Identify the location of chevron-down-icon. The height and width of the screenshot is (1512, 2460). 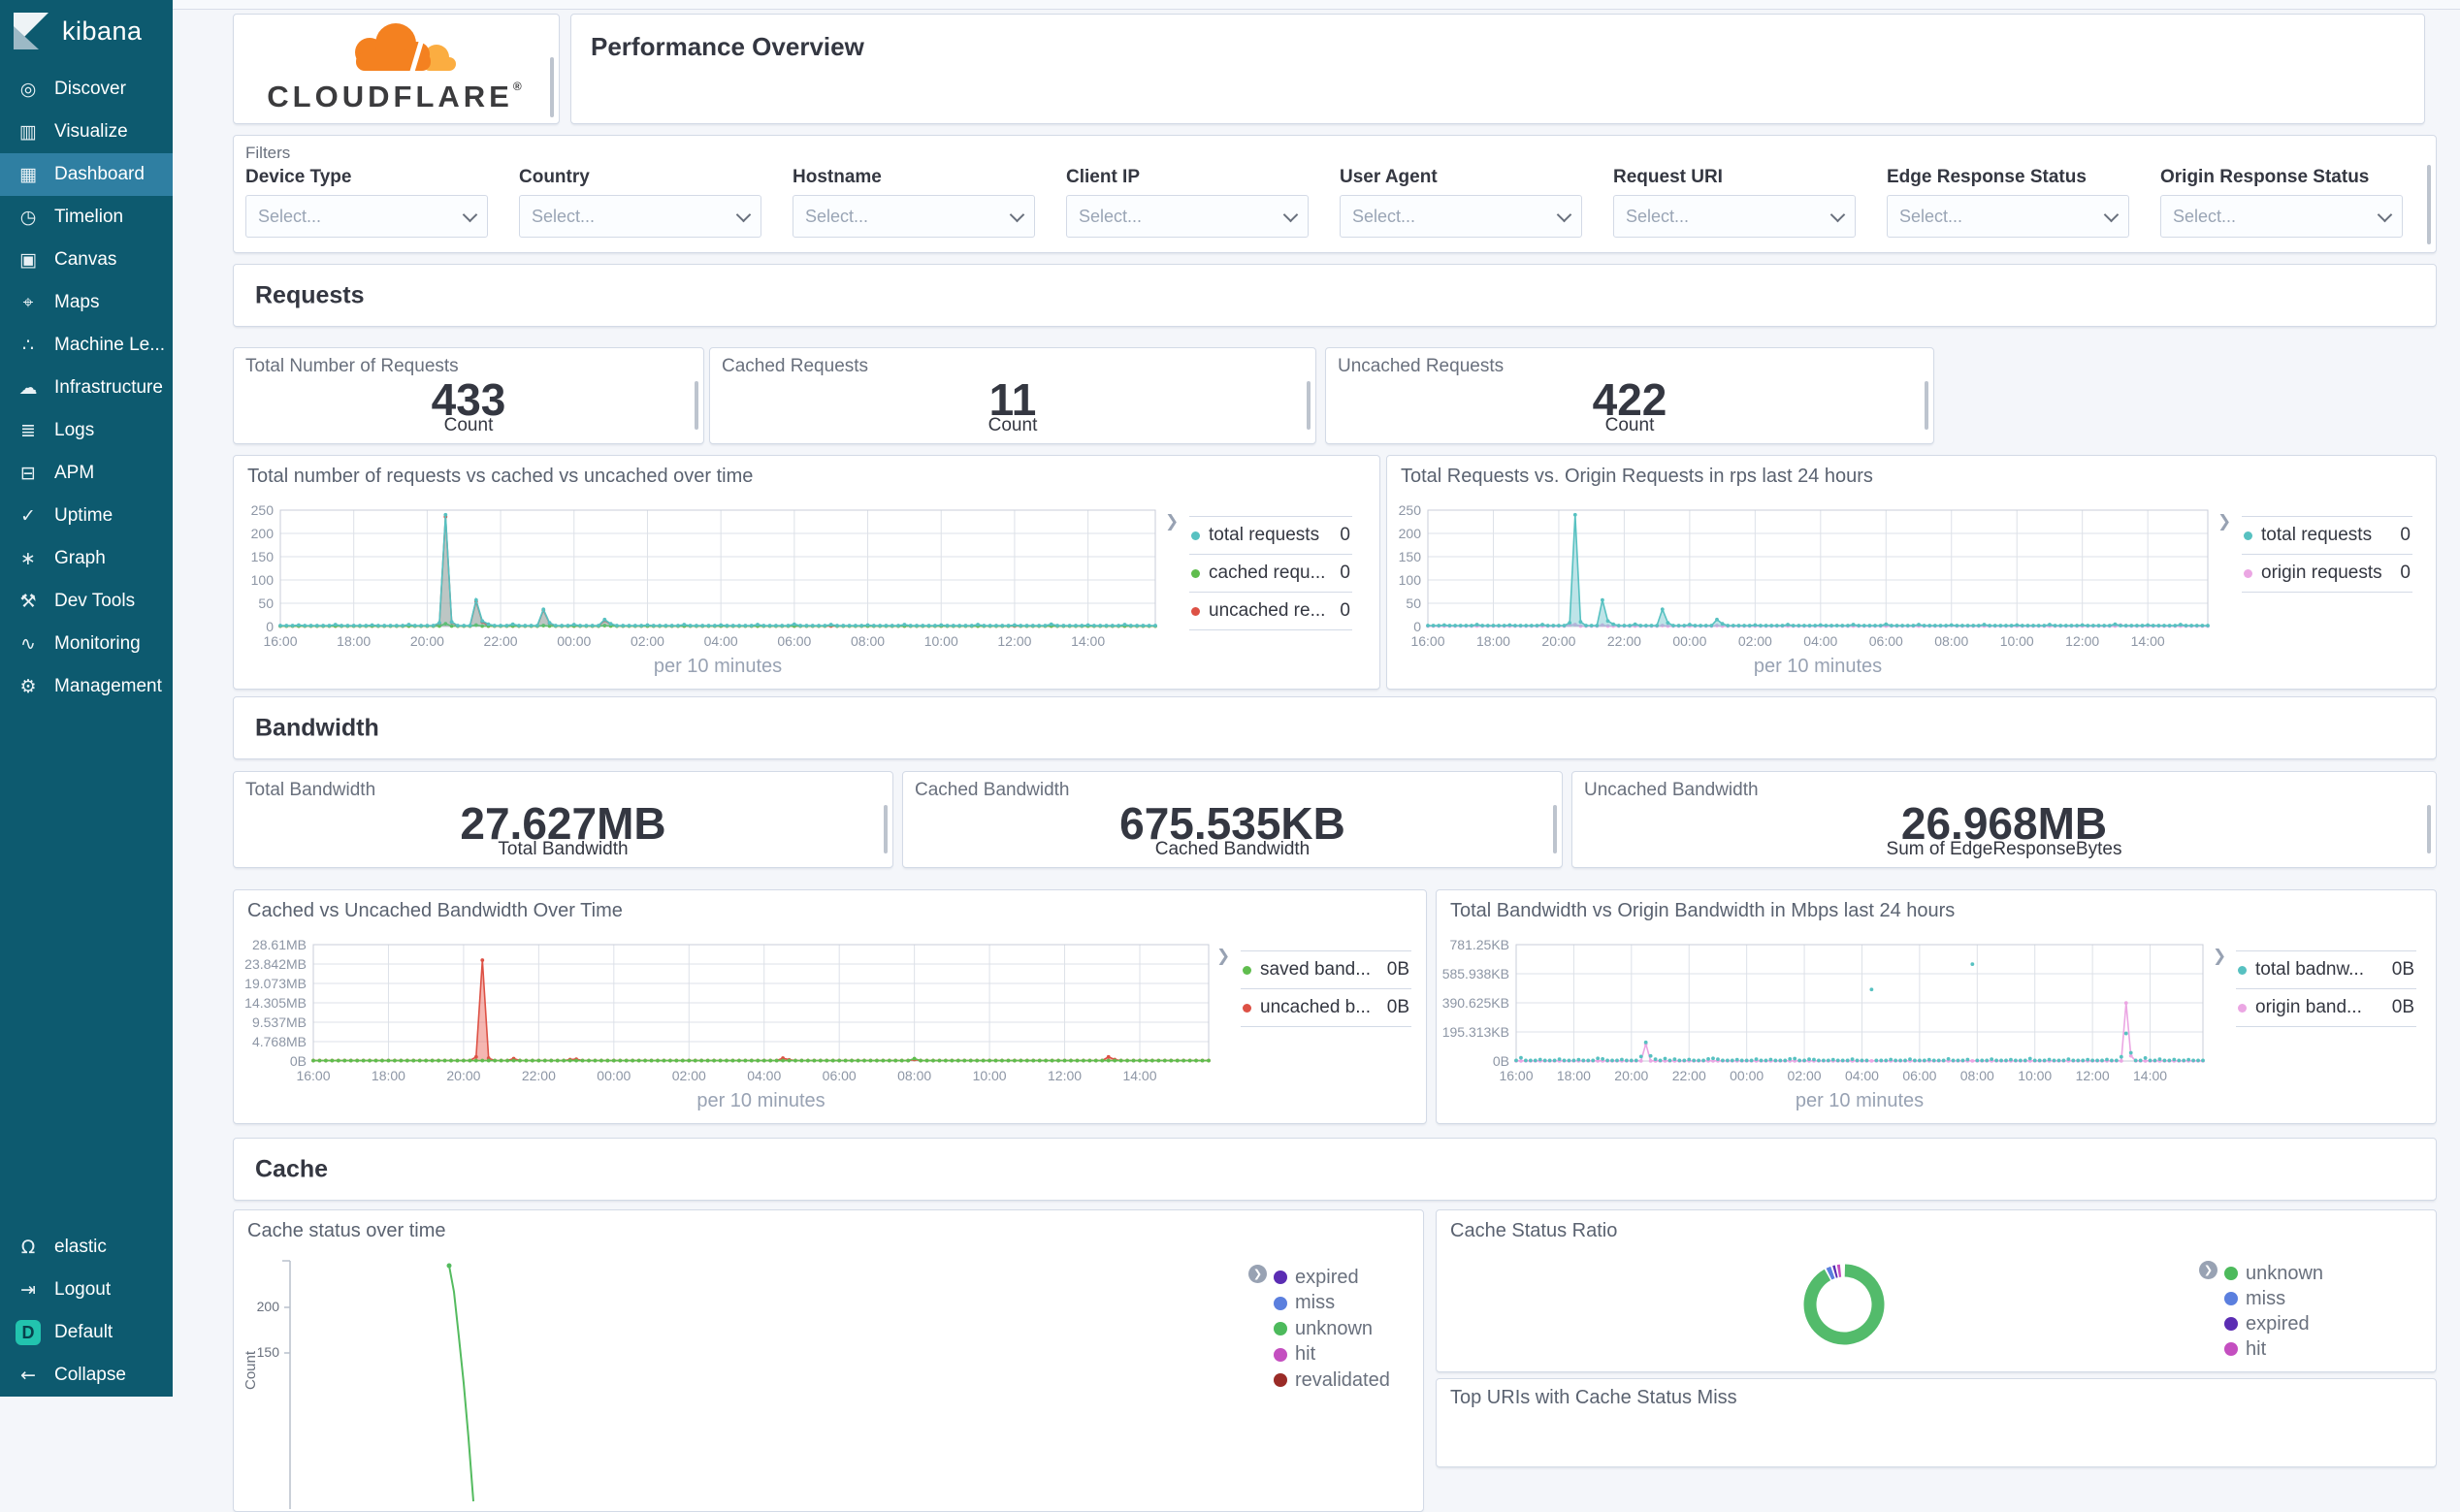
(470, 214).